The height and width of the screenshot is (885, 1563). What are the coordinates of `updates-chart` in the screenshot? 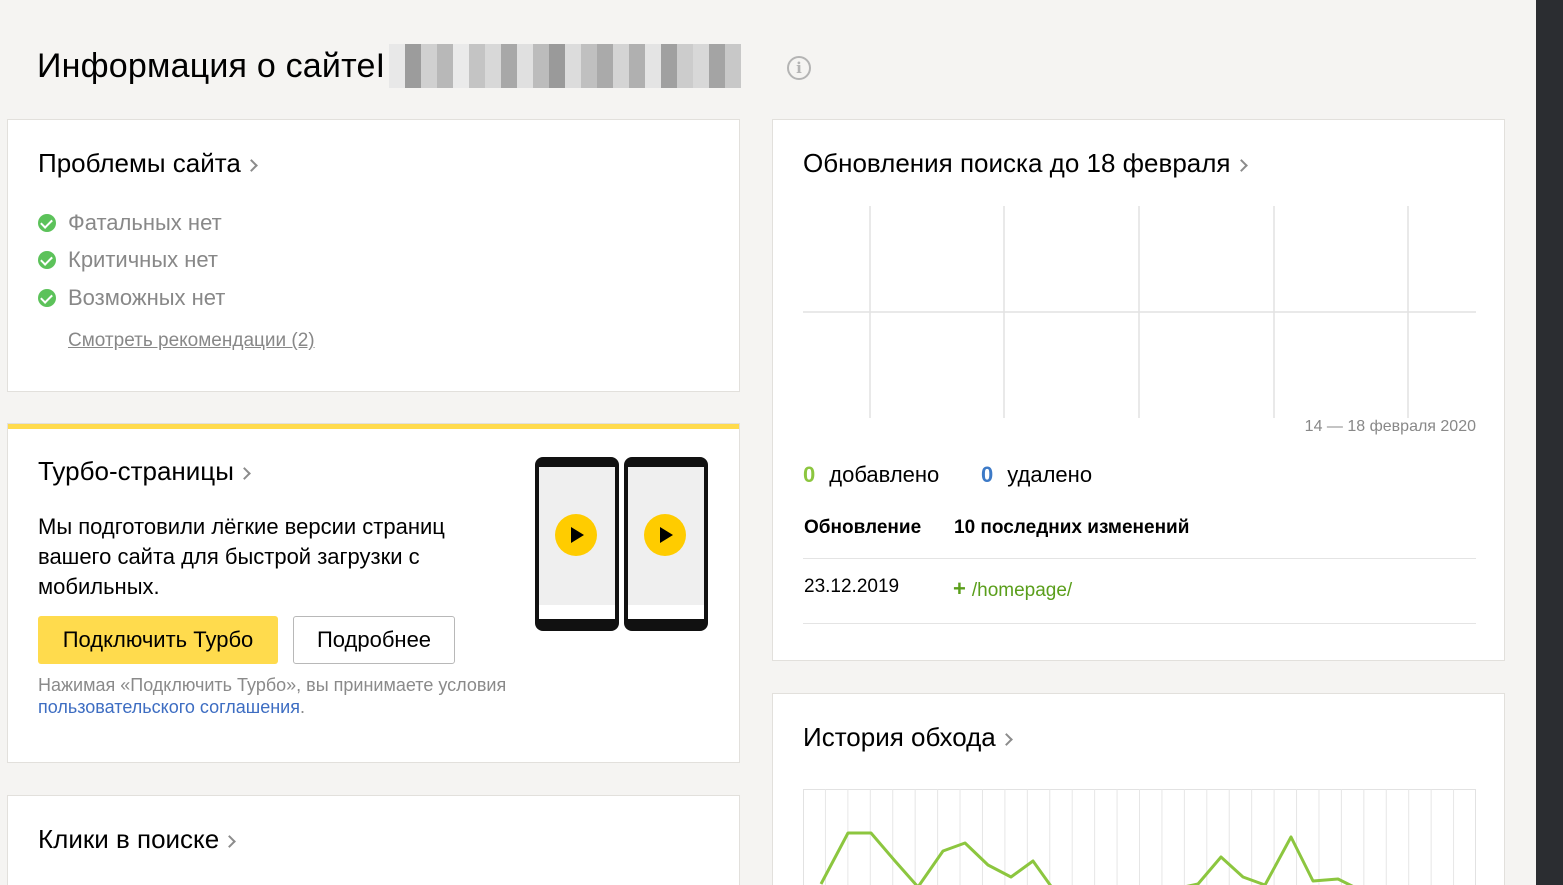 It's located at (1139, 312).